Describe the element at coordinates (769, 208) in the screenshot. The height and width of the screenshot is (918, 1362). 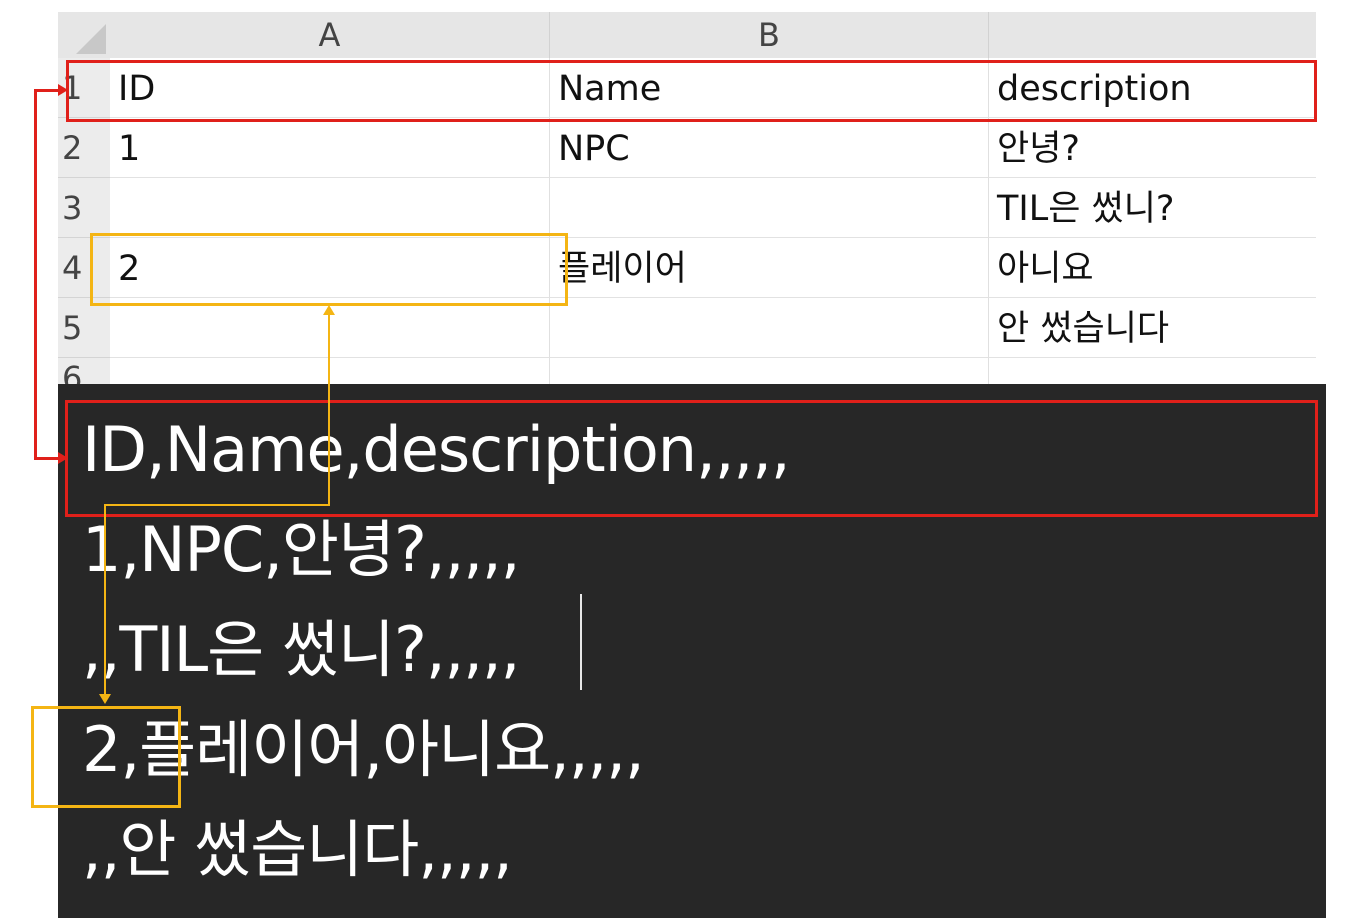
I see `cell-b3` at that location.